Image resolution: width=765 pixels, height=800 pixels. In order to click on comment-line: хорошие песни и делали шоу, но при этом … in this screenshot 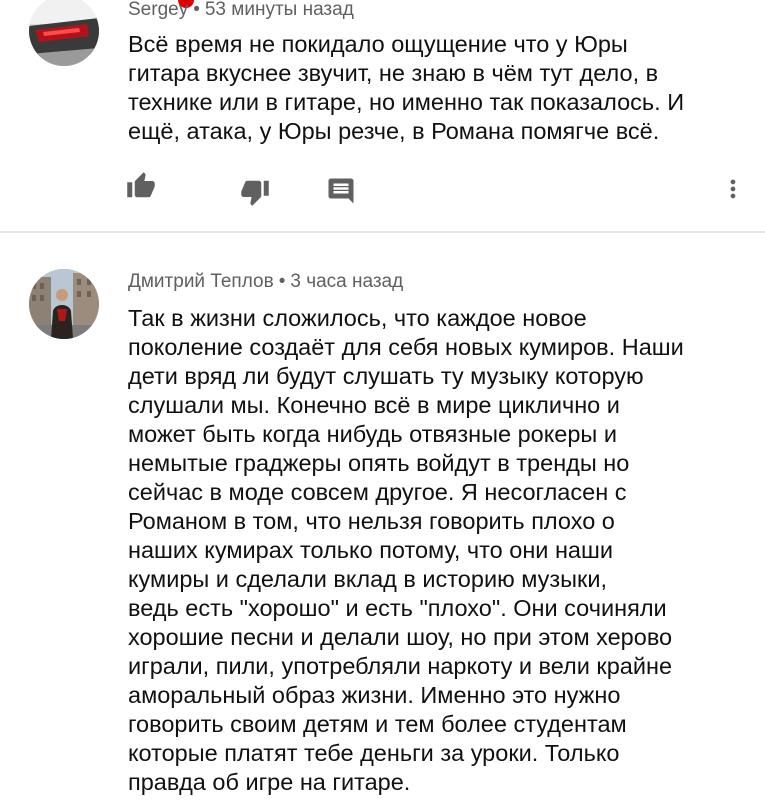, I will do `click(400, 637)`.